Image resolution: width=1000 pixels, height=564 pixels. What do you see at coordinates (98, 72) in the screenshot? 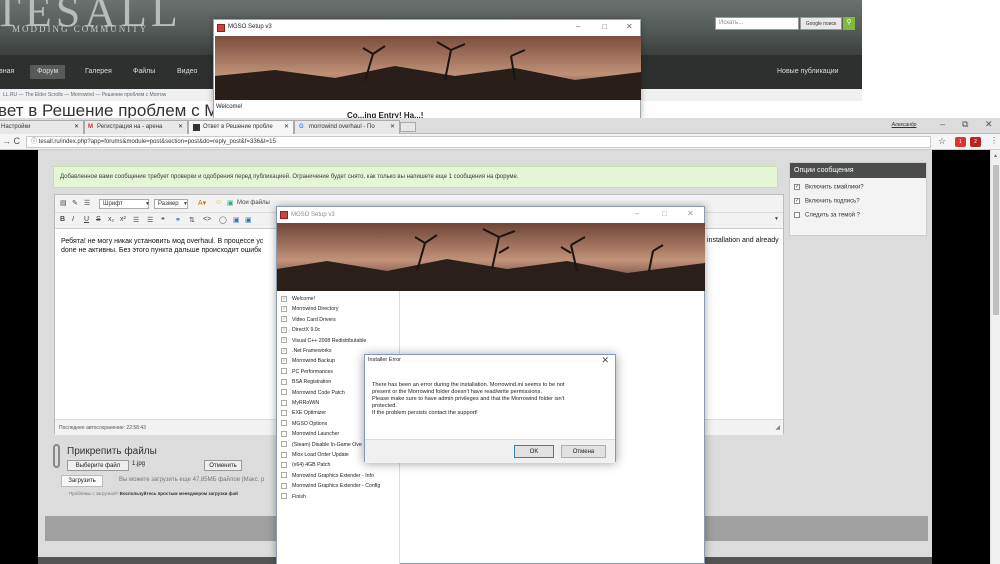
I see `nav-item-gallery: Галерея` at bounding box center [98, 72].